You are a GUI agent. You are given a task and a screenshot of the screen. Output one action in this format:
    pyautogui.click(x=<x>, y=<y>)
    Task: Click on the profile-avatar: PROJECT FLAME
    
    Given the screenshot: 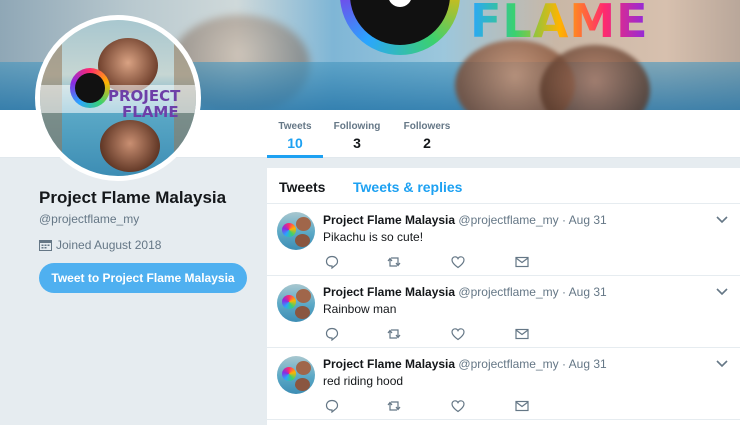 What is the action you would take?
    pyautogui.click(x=118, y=98)
    